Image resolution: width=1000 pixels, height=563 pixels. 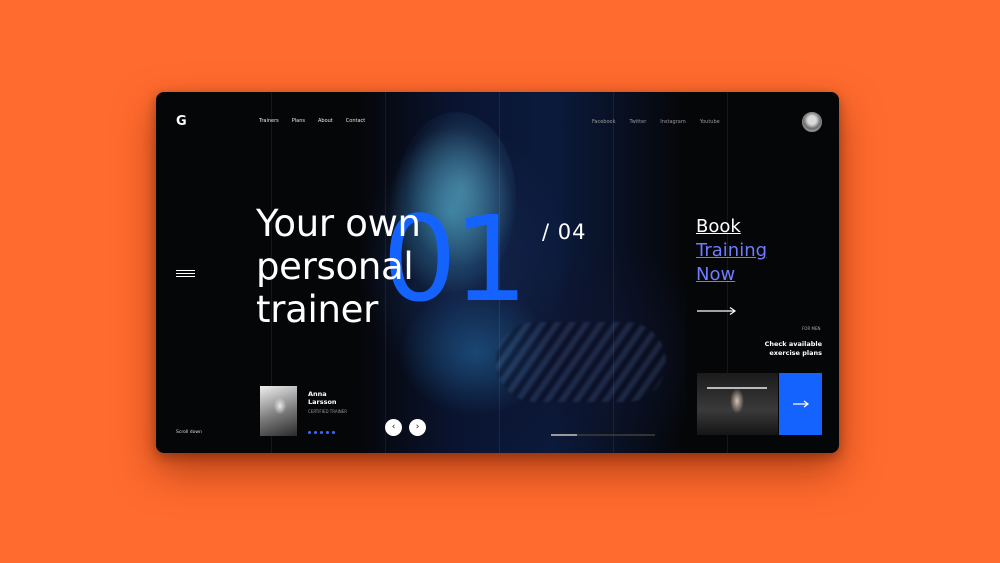 I want to click on brand-logo: G, so click(x=181, y=121).